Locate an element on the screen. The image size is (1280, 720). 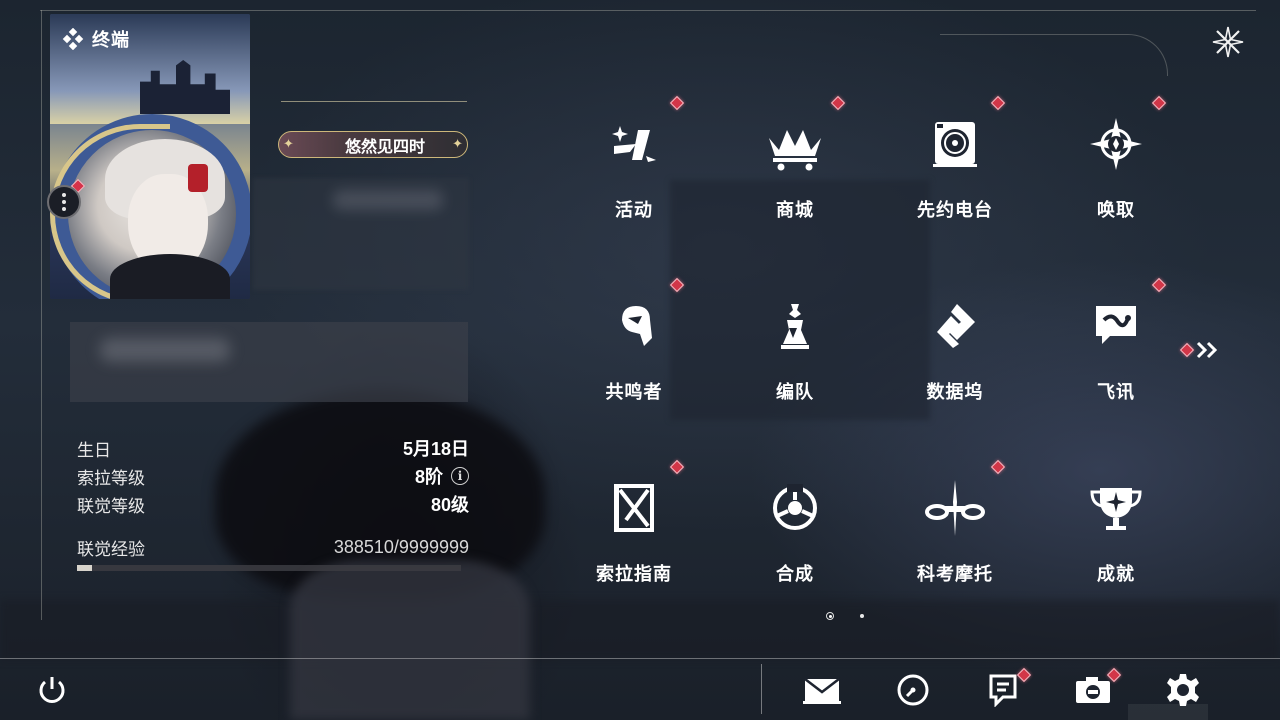
page-indicator is located at coordinates (845, 616).